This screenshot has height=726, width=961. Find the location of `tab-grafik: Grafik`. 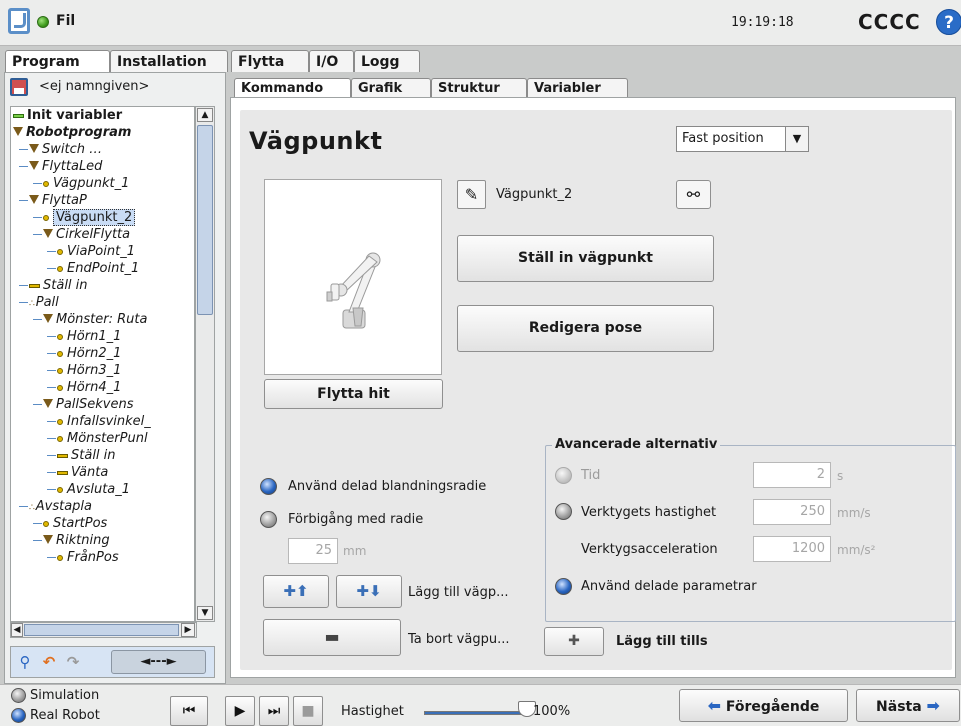

tab-grafik: Grafik is located at coordinates (391, 88).